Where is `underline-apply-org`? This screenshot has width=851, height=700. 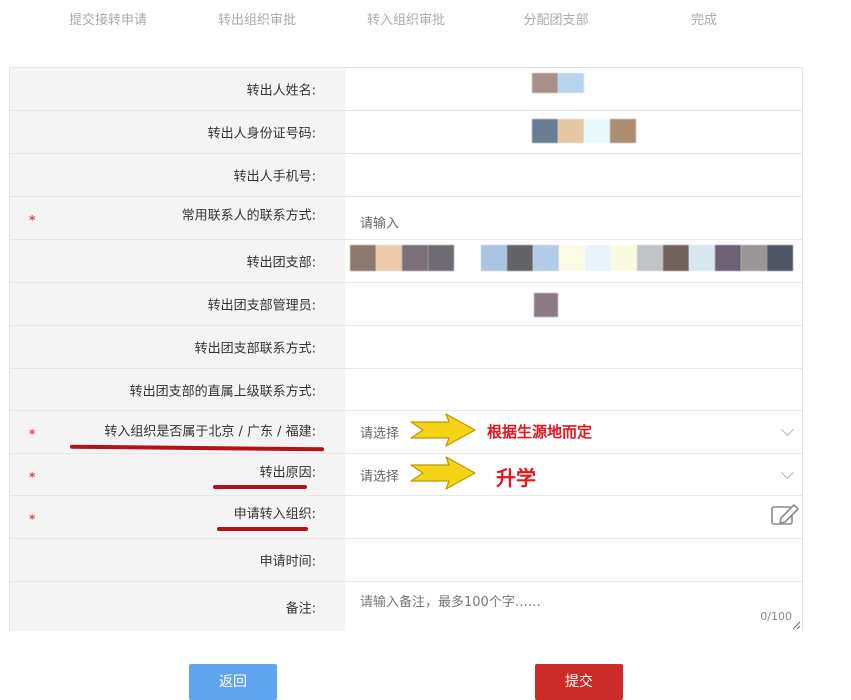 underline-apply-org is located at coordinates (262, 529).